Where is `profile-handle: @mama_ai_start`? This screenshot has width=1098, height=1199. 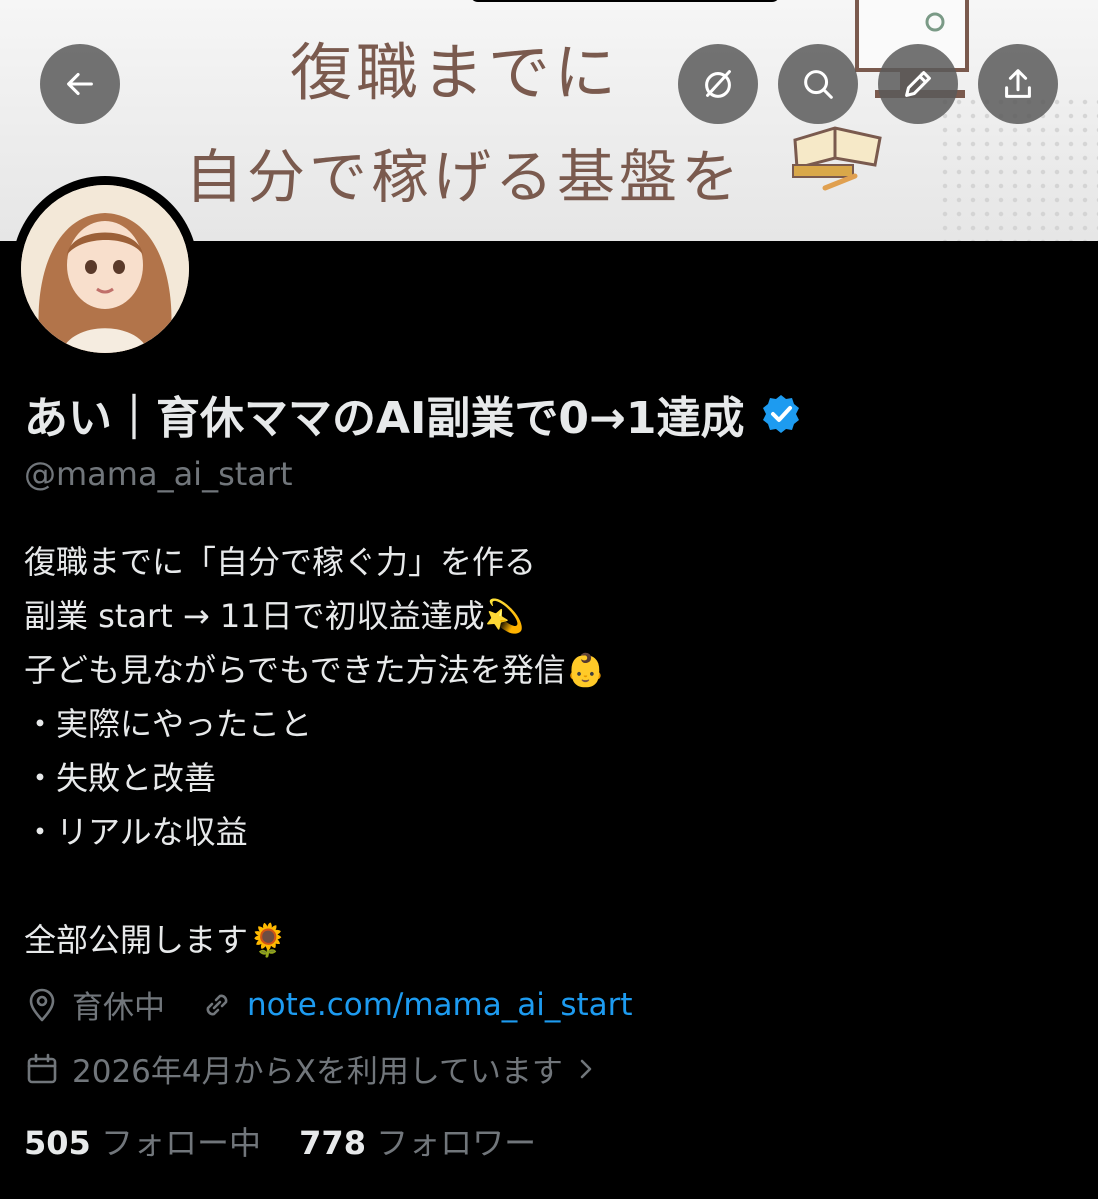 profile-handle: @mama_ai_start is located at coordinates (158, 474).